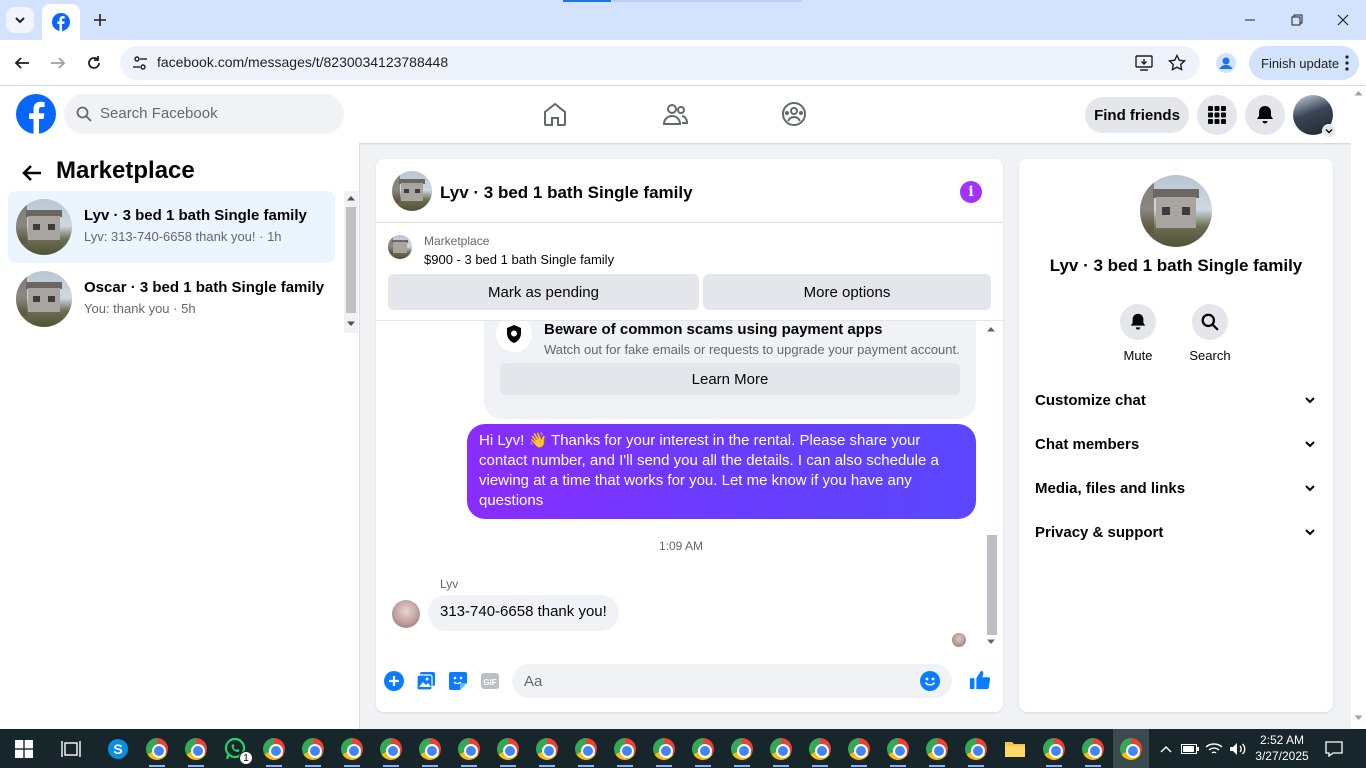 This screenshot has height=768, width=1366. I want to click on mute-button: Mute, so click(1138, 333).